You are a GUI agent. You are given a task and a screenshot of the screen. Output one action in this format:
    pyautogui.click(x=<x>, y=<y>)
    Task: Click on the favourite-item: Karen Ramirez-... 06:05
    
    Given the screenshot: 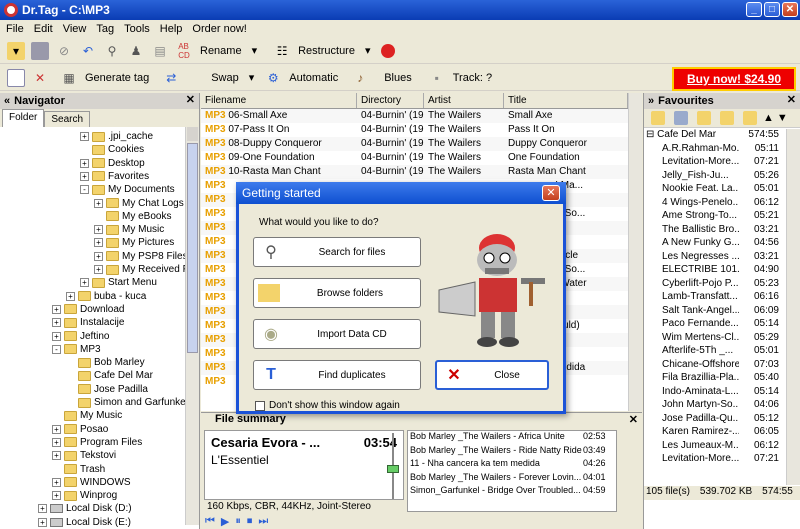 What is the action you would take?
    pyautogui.click(x=722, y=433)
    